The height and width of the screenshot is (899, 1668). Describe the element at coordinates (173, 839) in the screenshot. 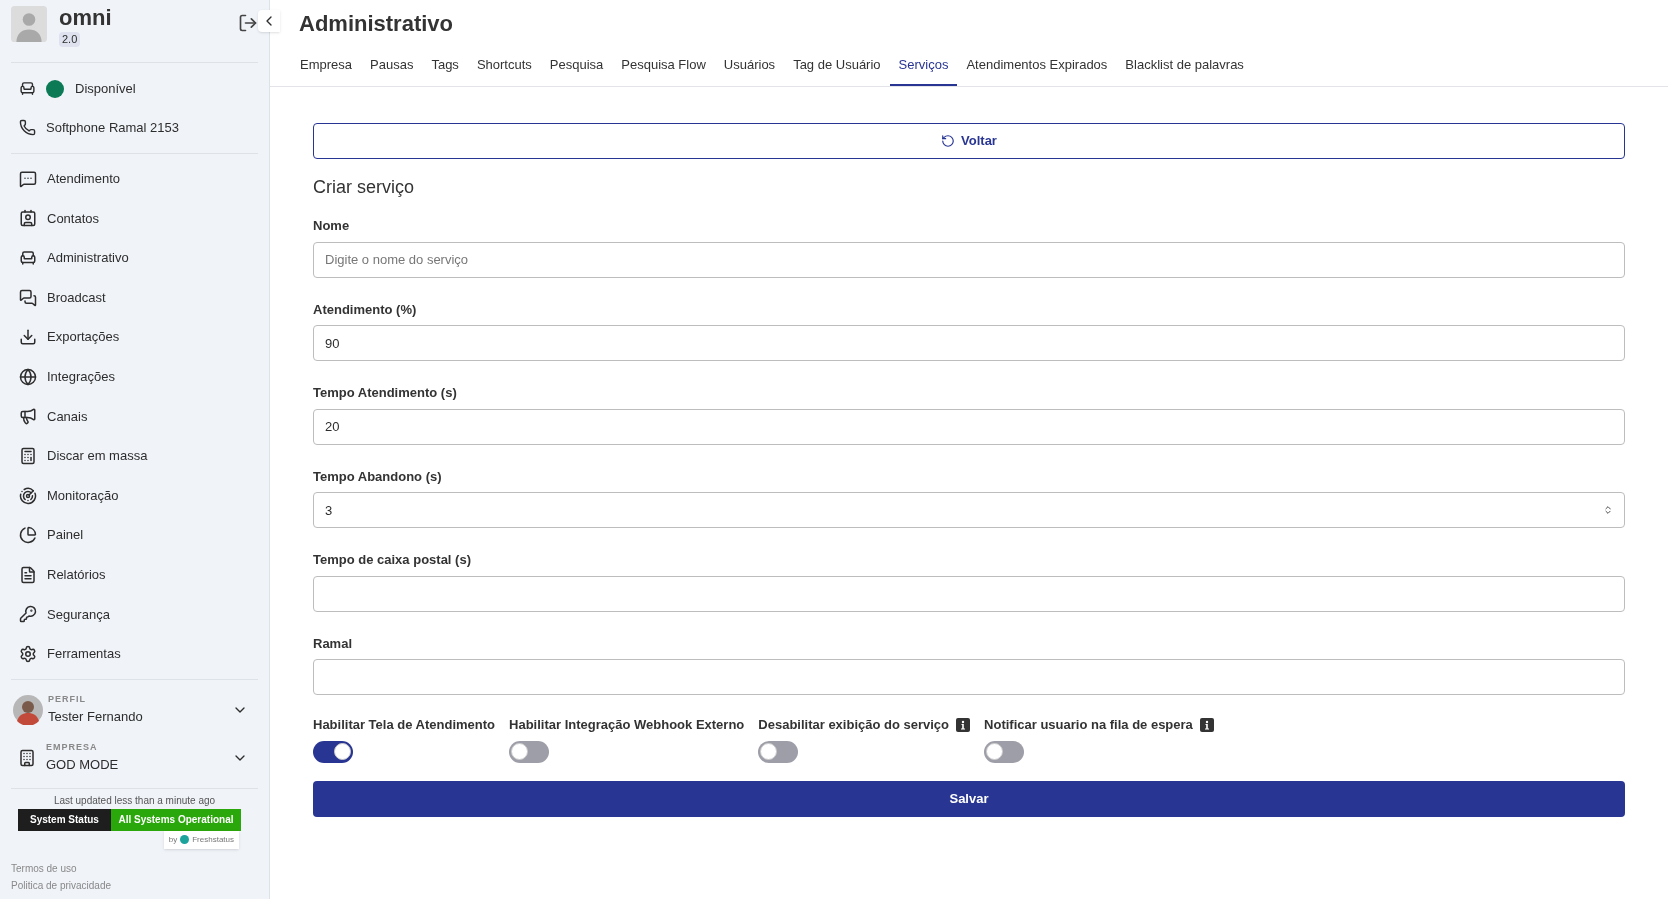

I see `by-text: by` at that location.